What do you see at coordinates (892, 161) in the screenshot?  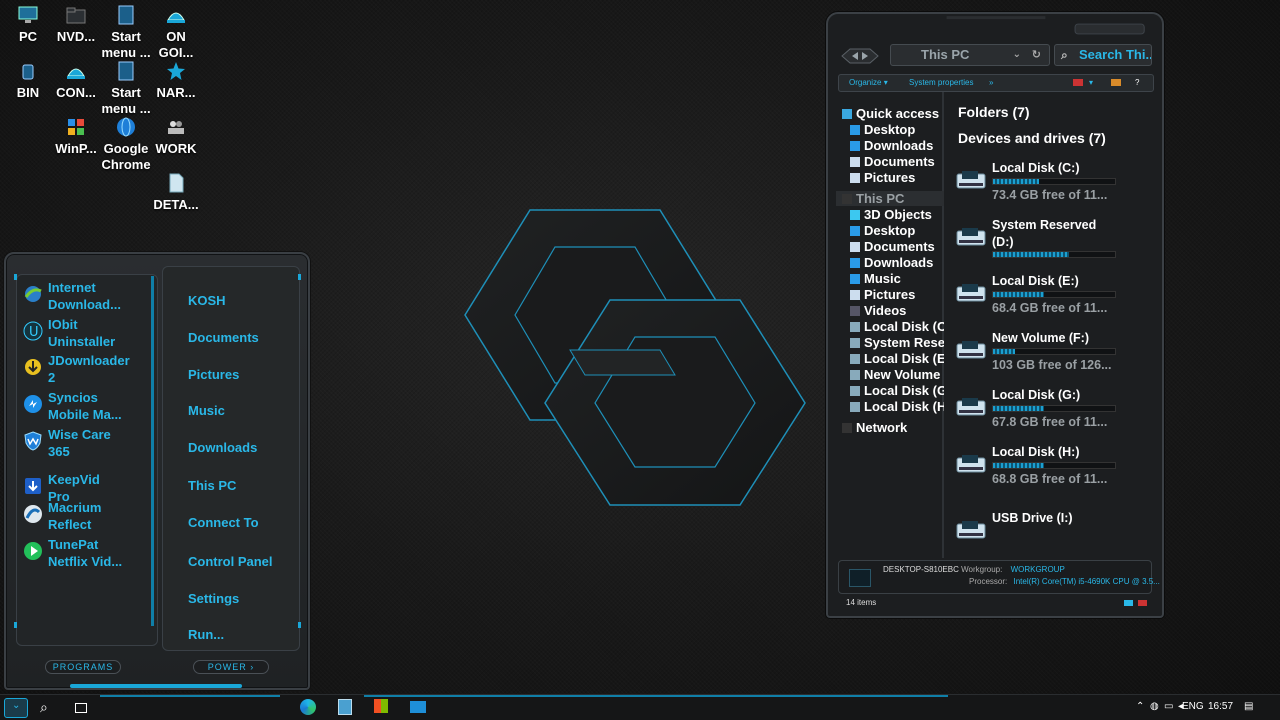 I see `nav-item: Documents📌` at bounding box center [892, 161].